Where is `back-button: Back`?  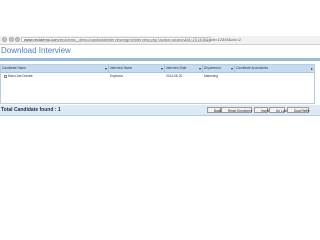 back-button: Back is located at coordinates (214, 110).